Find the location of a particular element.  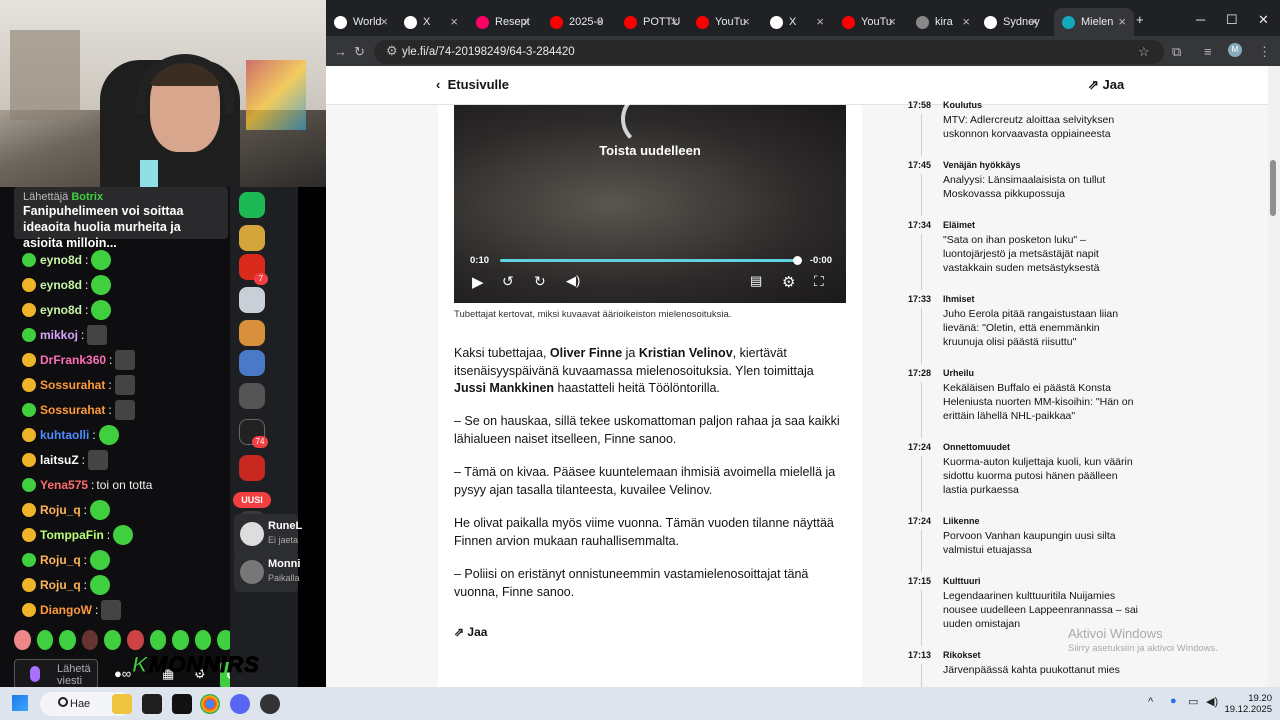

chat-username: DrFrank360 is located at coordinates (73, 360).